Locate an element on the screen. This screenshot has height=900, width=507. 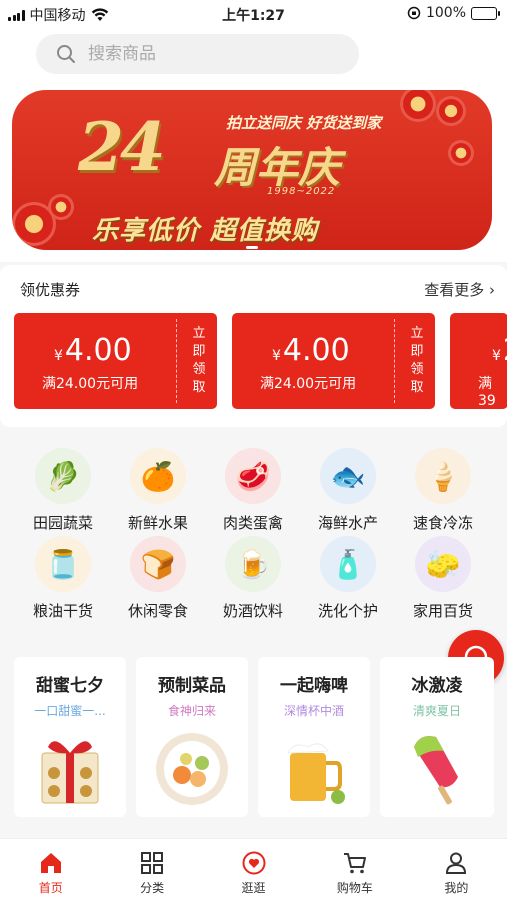
bottom-tab-bar: 首页 分类 逛逛 购物车 我的 is located at coordinates (253, 869).